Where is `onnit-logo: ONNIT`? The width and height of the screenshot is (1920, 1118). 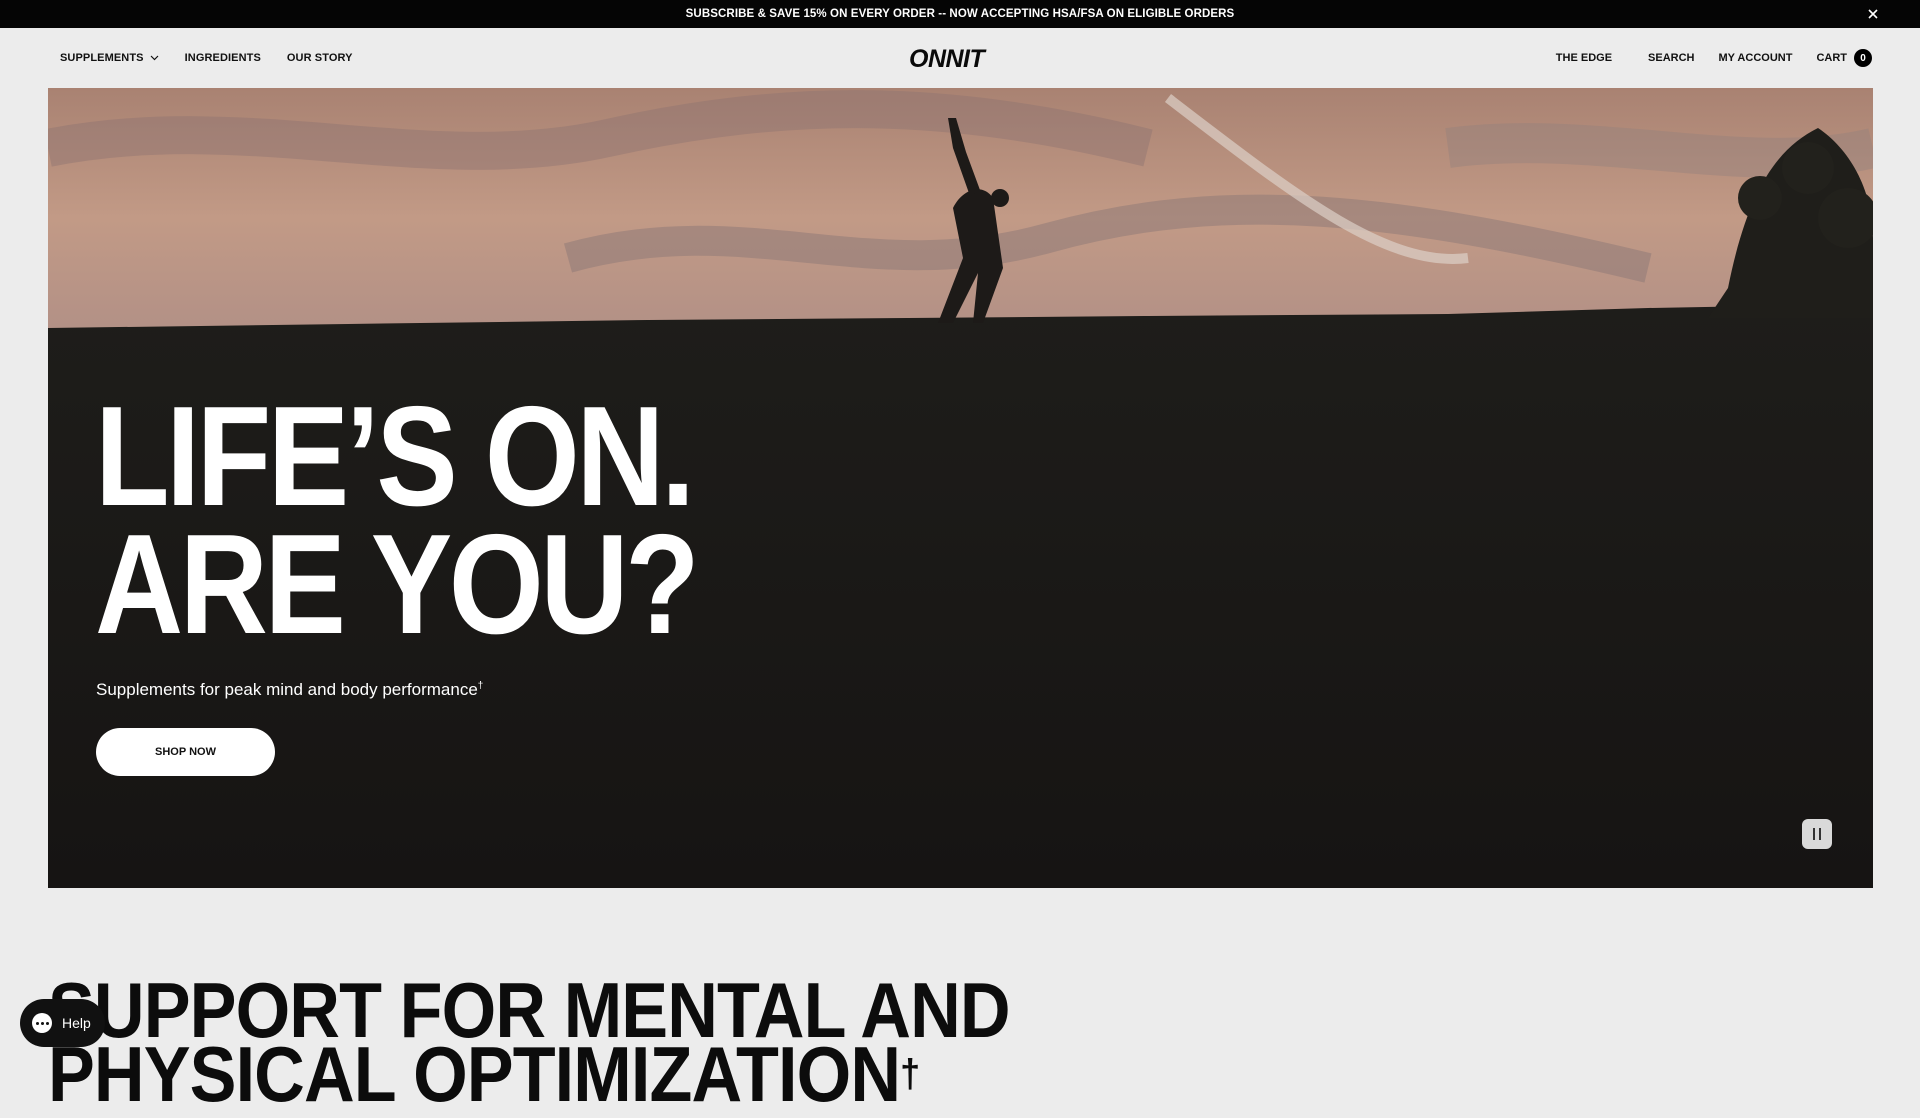 onnit-logo: ONNIT is located at coordinates (960, 58).